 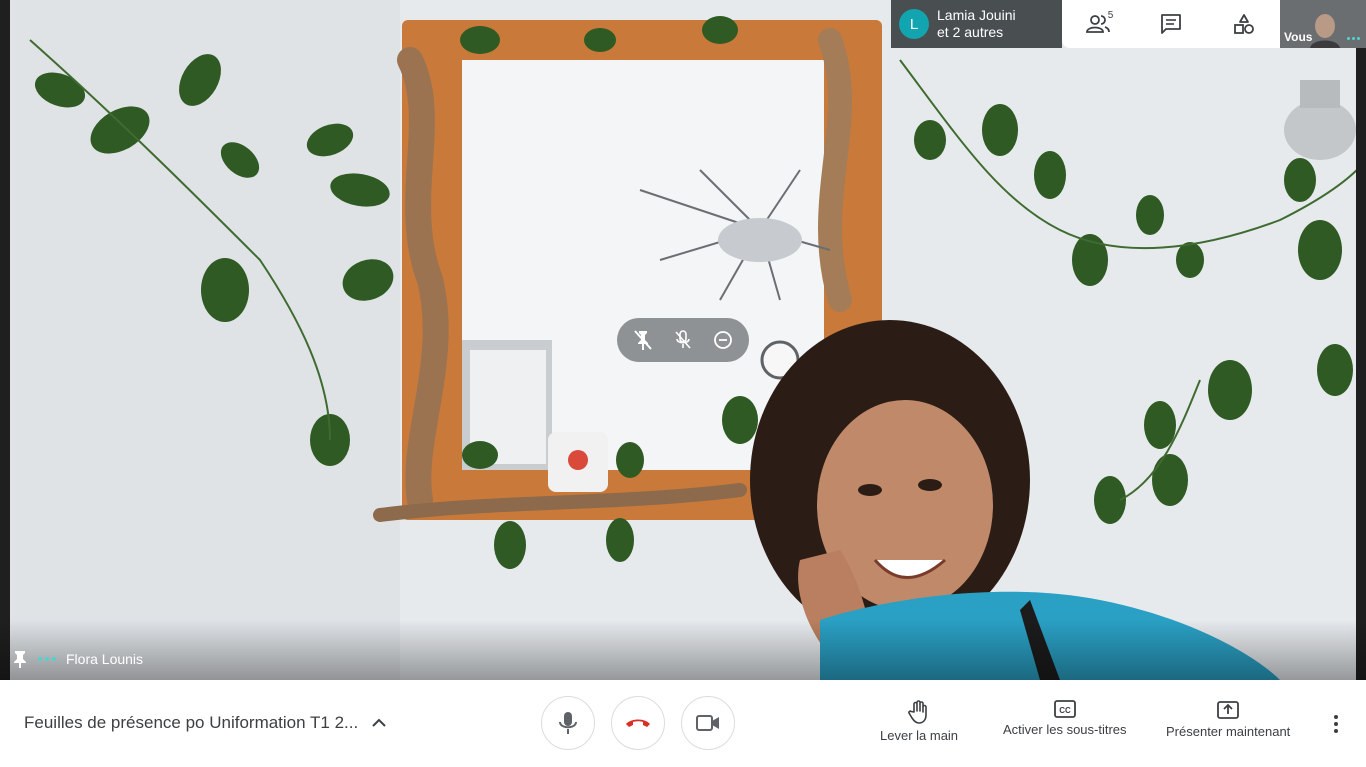 I want to click on hand-icon, so click(x=917, y=712).